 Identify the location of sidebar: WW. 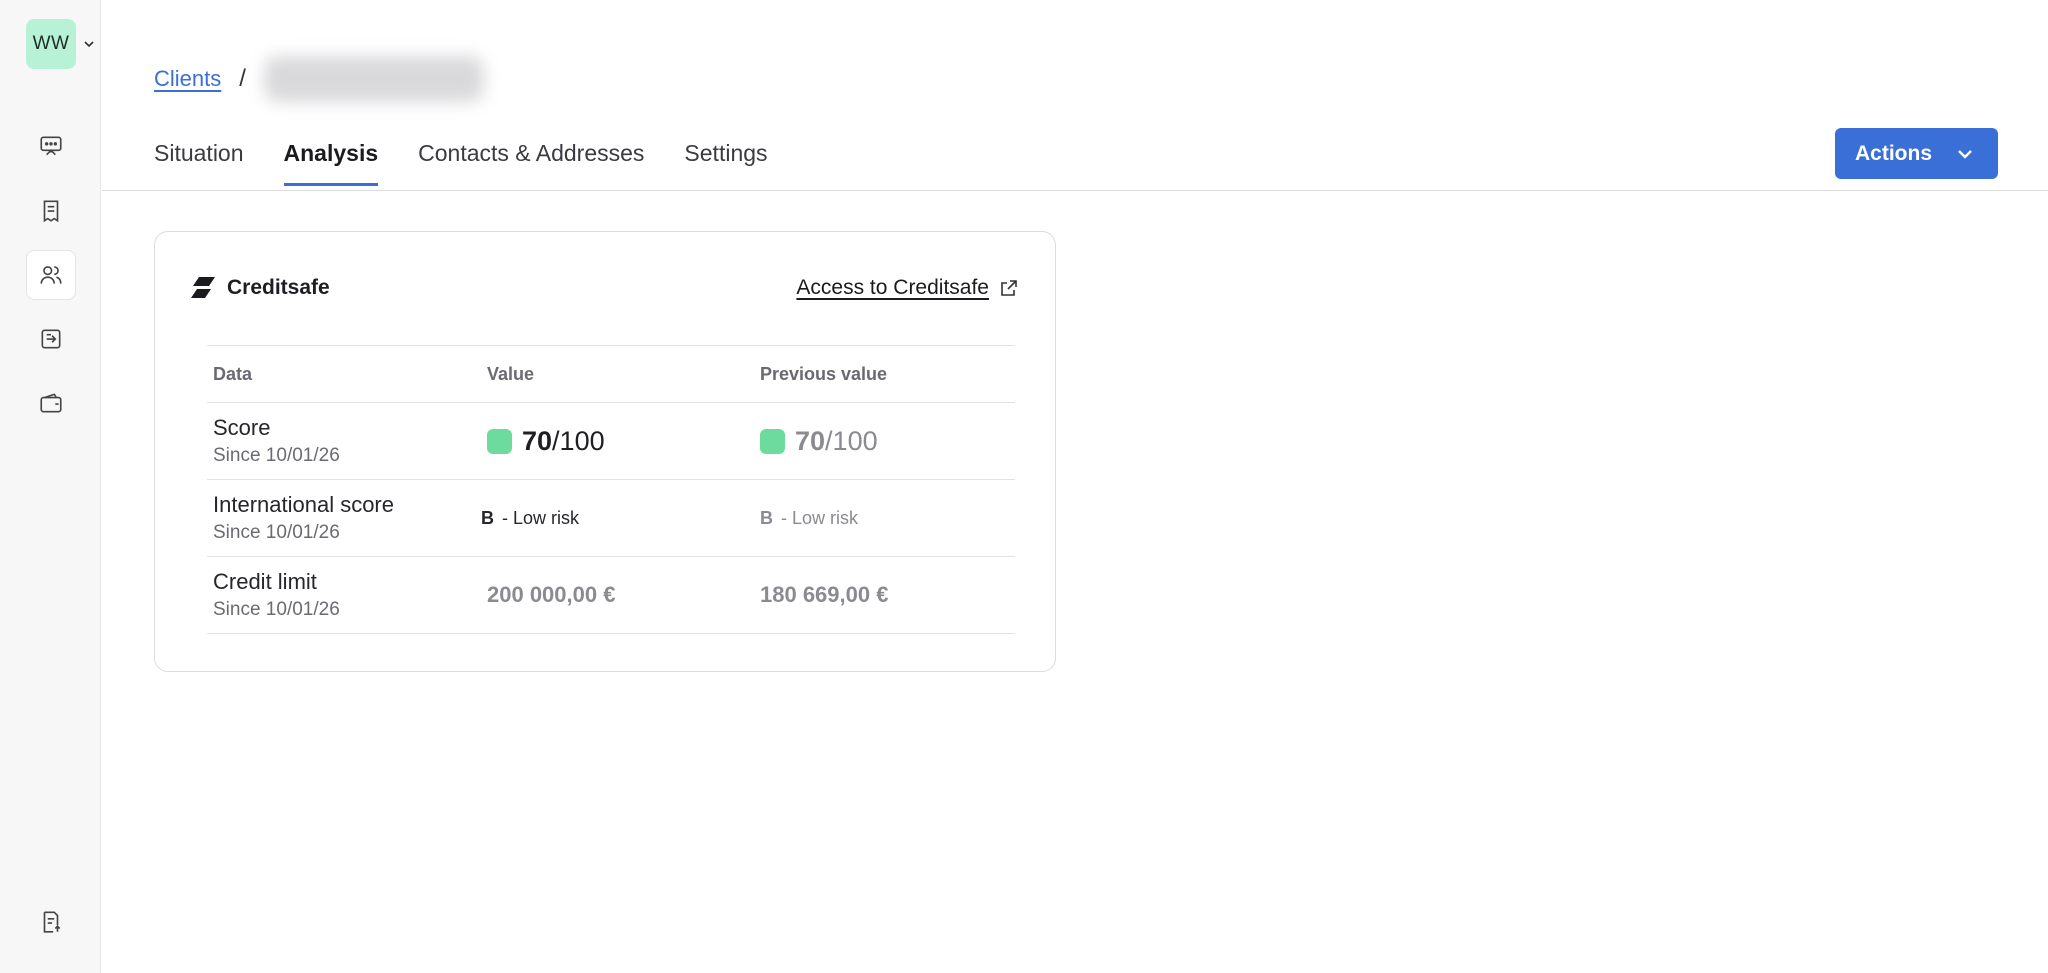
(50, 486).